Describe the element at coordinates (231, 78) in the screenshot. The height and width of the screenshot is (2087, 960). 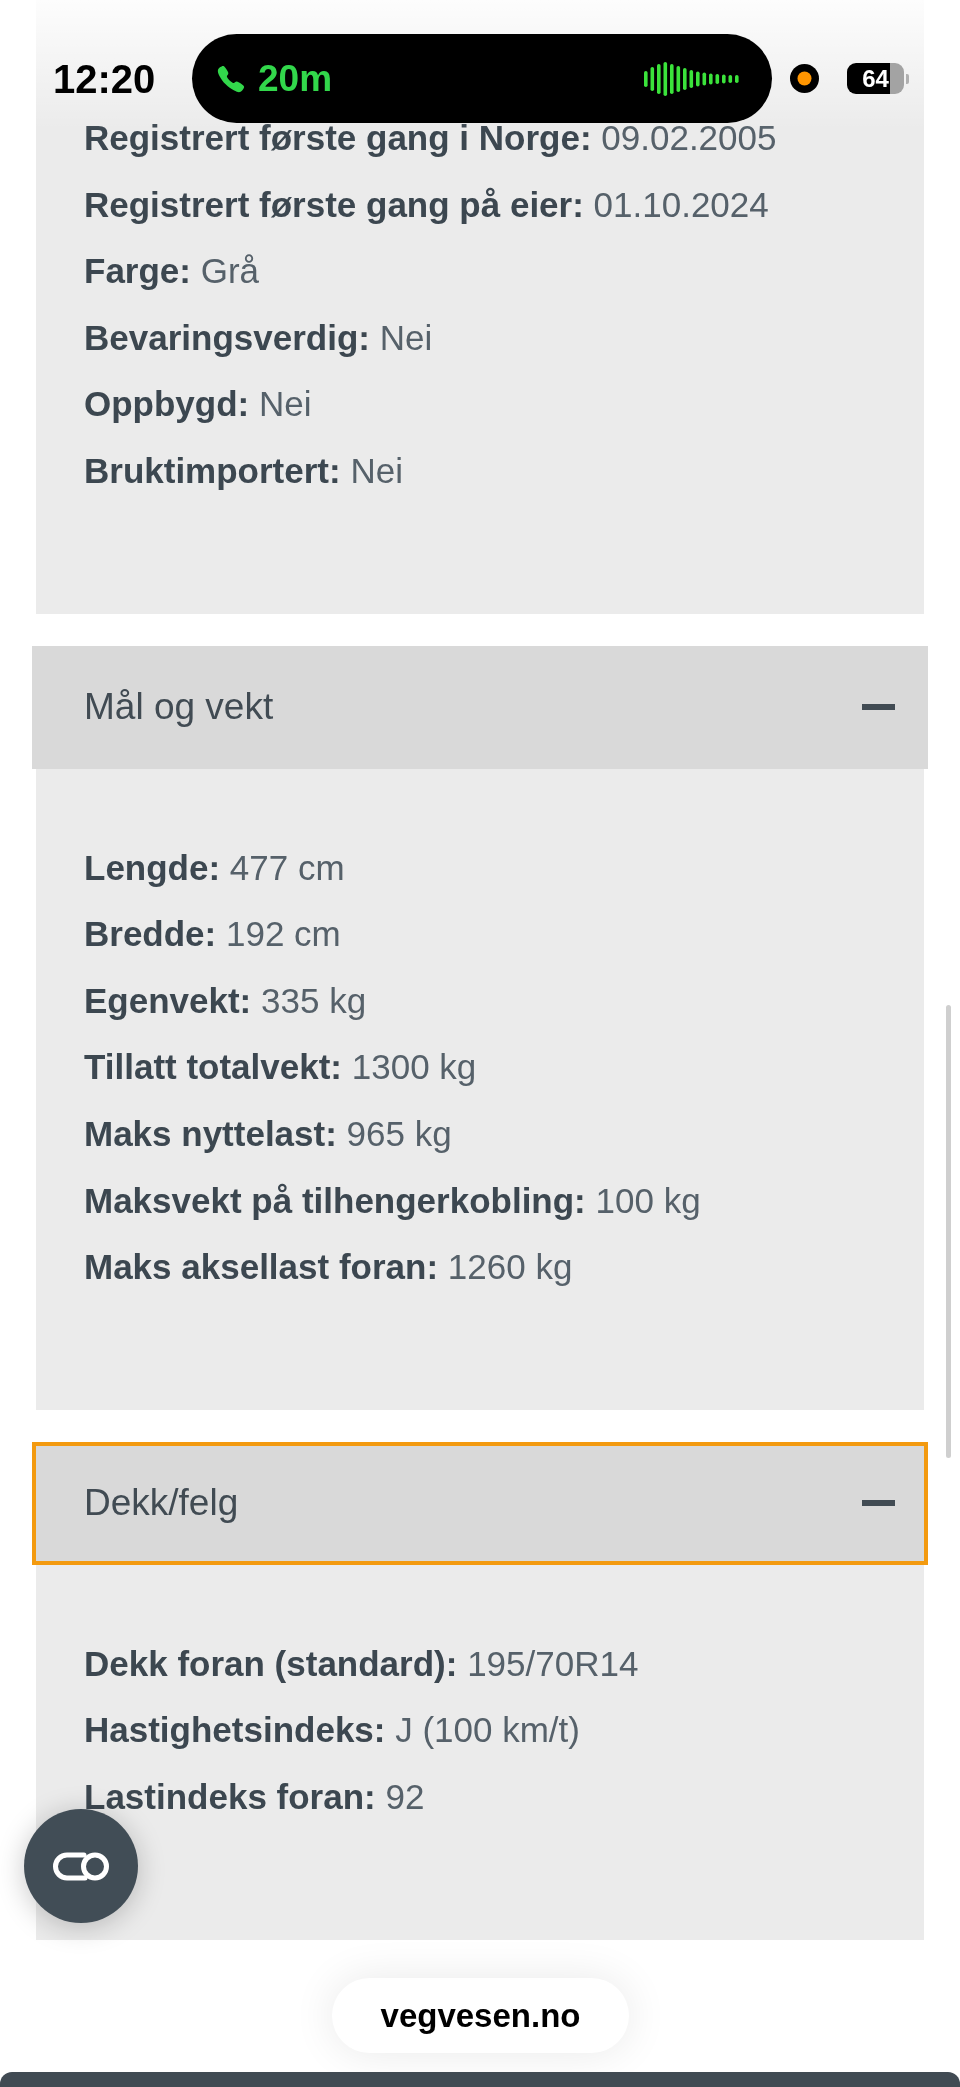
I see `phone-icon` at that location.